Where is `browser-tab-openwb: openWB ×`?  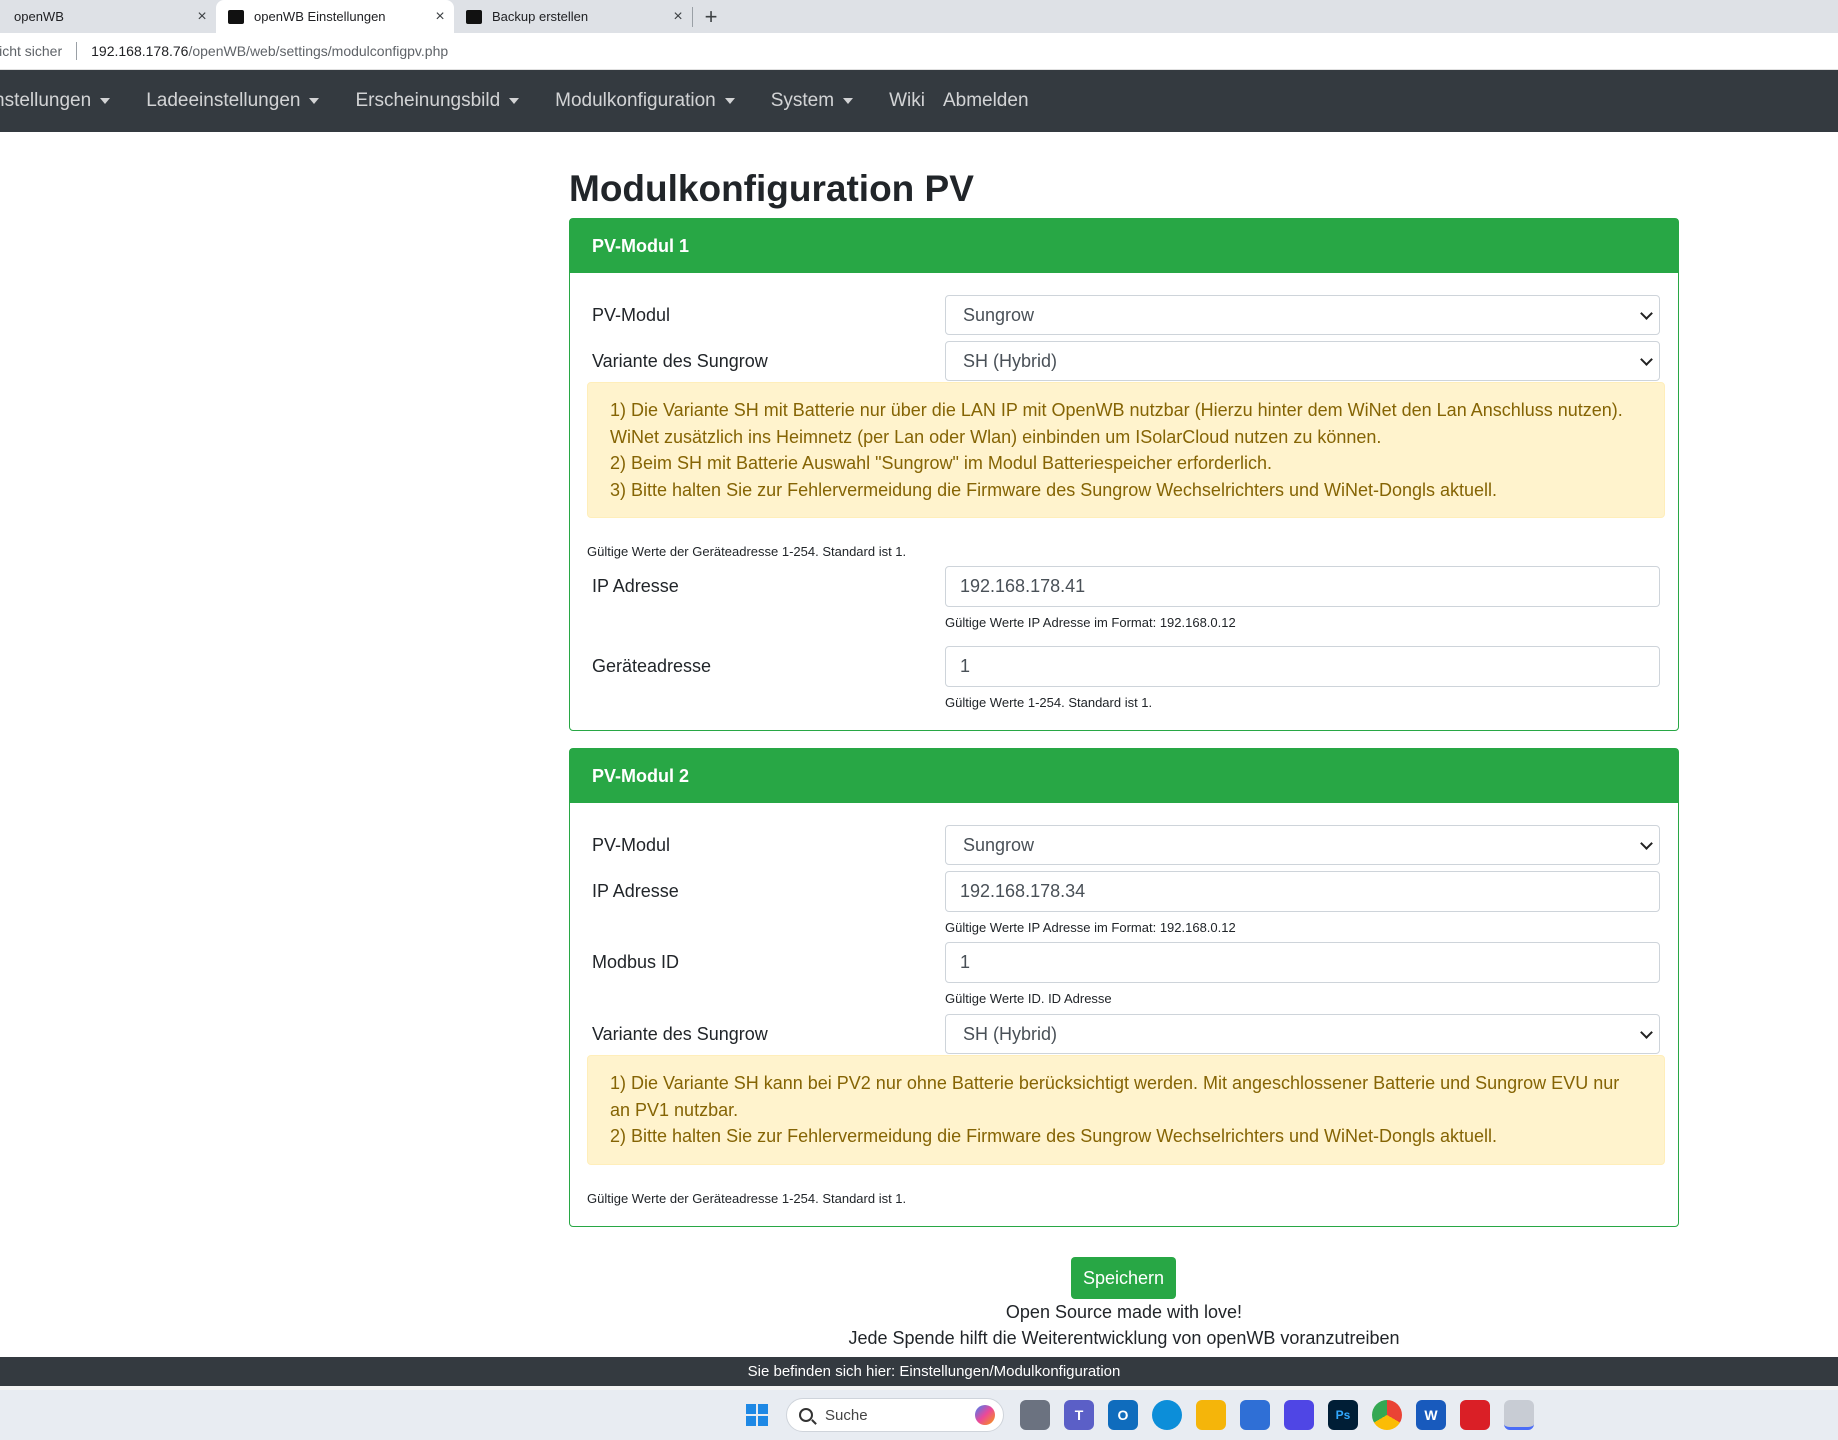 browser-tab-openwb: openWB × is located at coordinates (108, 16).